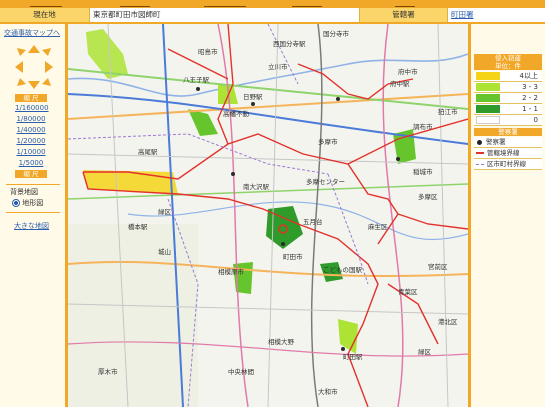 This screenshot has height=407, width=545. I want to click on office-label: 管轄境界線, so click(503, 153).